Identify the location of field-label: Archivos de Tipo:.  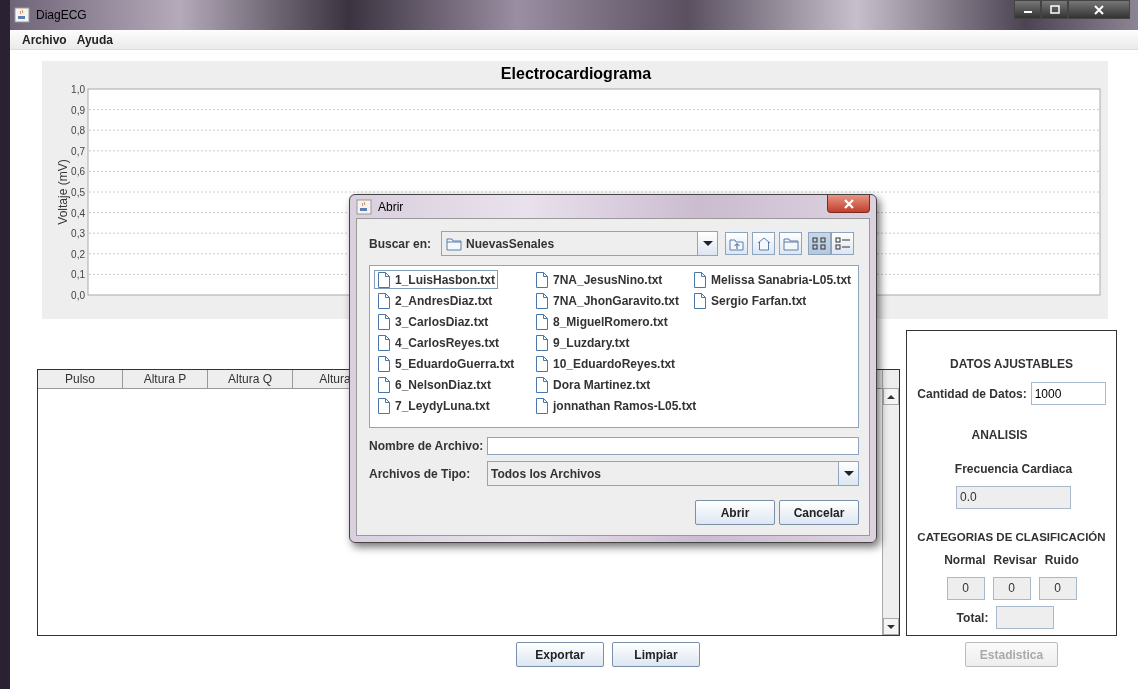
(420, 474).